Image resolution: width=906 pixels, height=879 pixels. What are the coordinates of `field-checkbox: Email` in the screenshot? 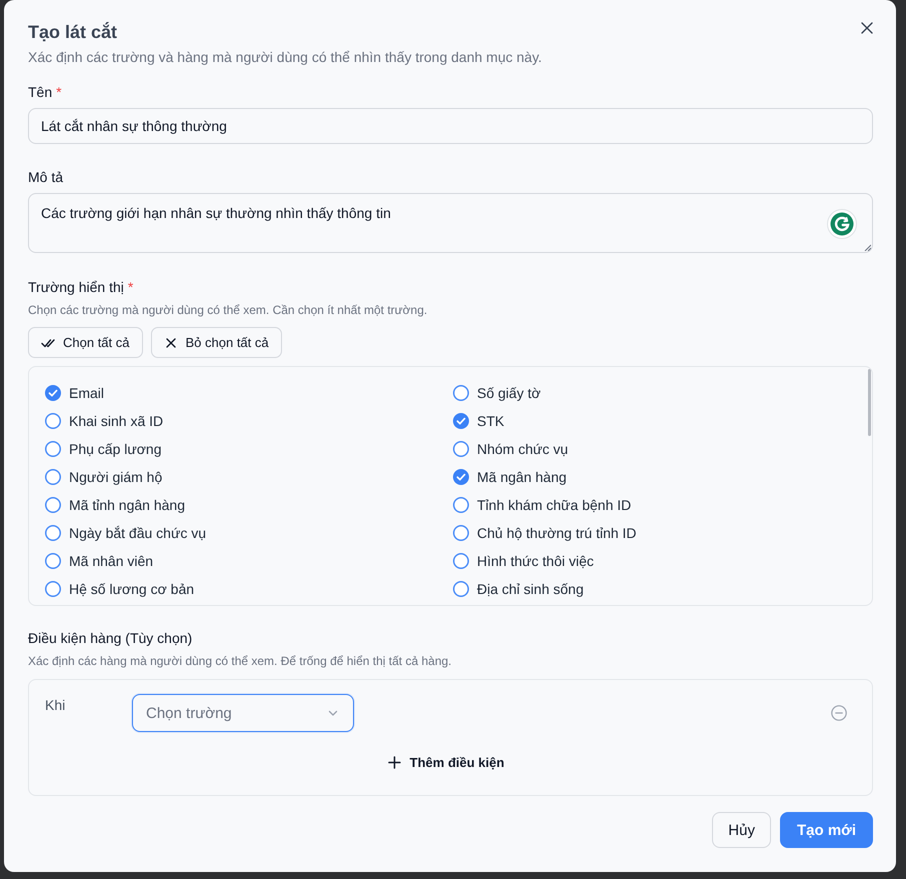 It's located at (74, 393).